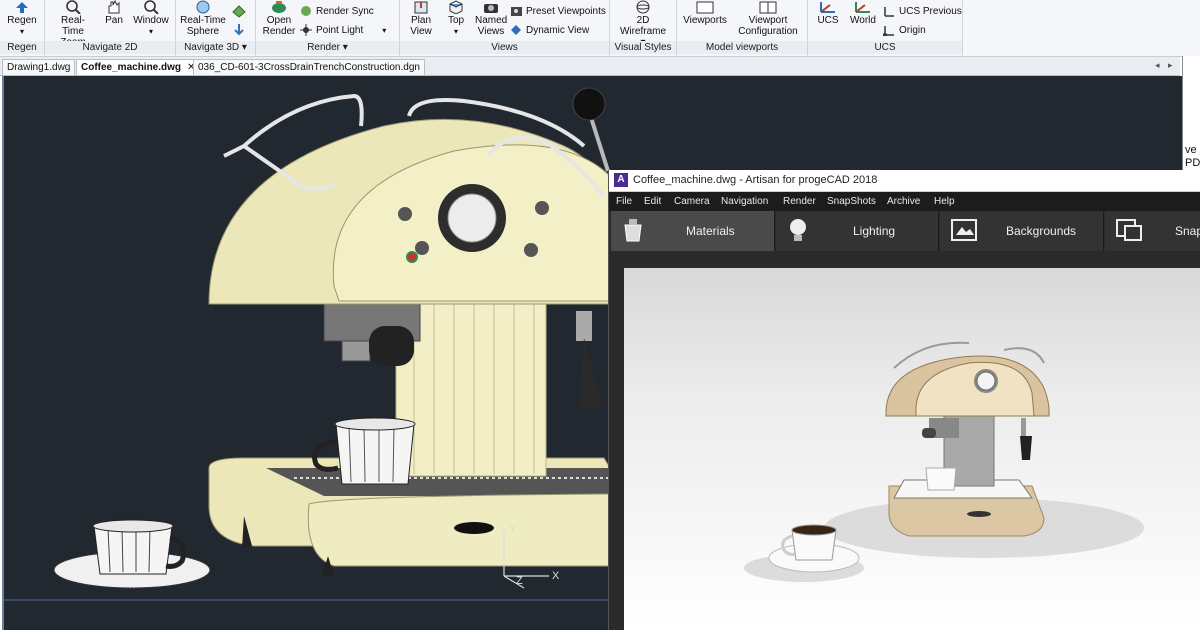 Image resolution: width=1200 pixels, height=635 pixels. I want to click on base-slot, so click(474, 528).